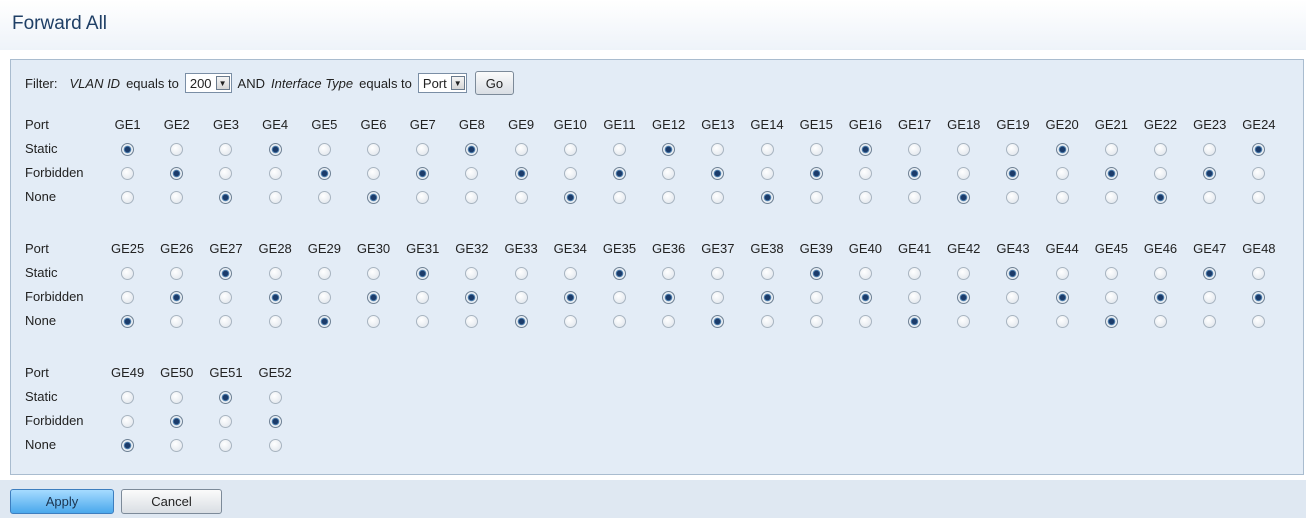 The height and width of the screenshot is (518, 1306). I want to click on none-radio-ge49, so click(128, 445).